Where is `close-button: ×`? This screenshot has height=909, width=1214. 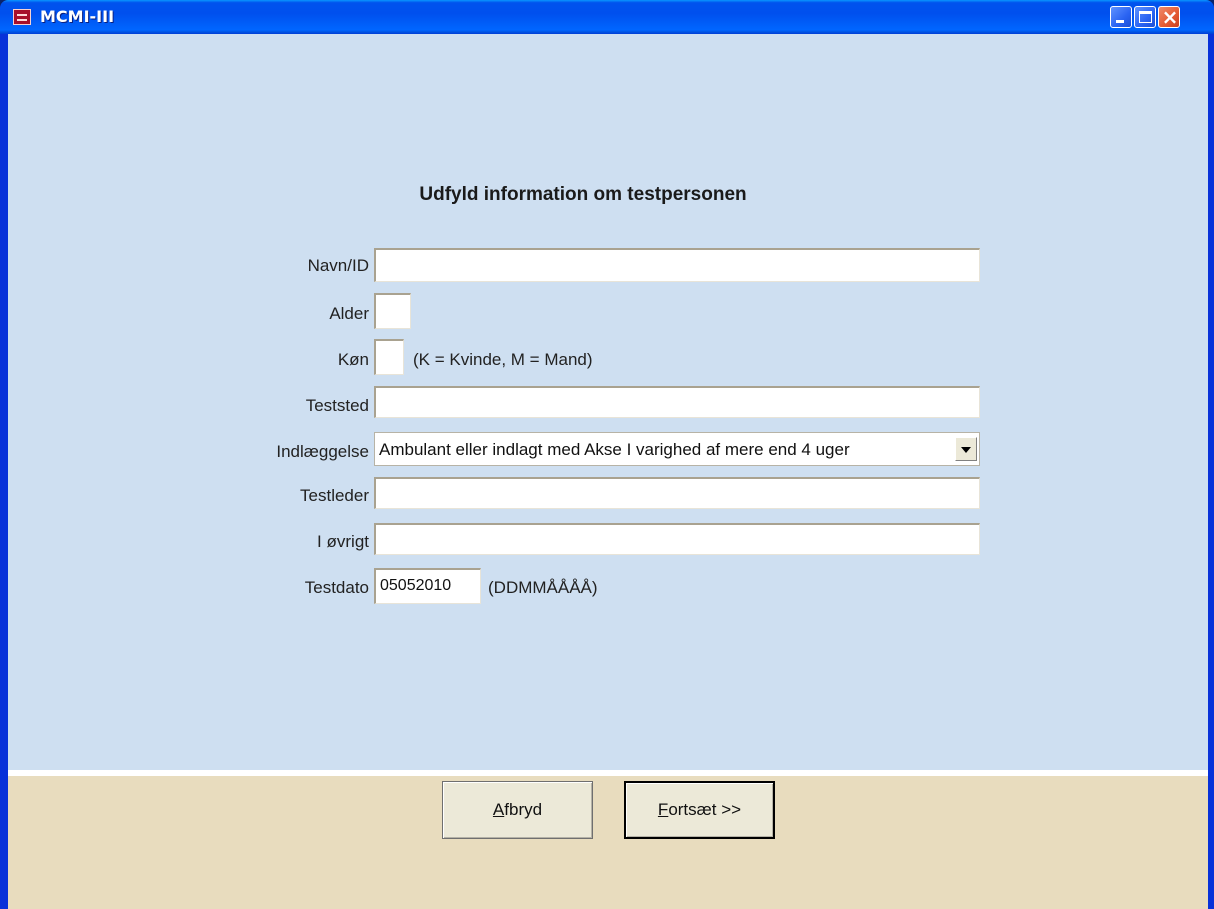
close-button: × is located at coordinates (1169, 17).